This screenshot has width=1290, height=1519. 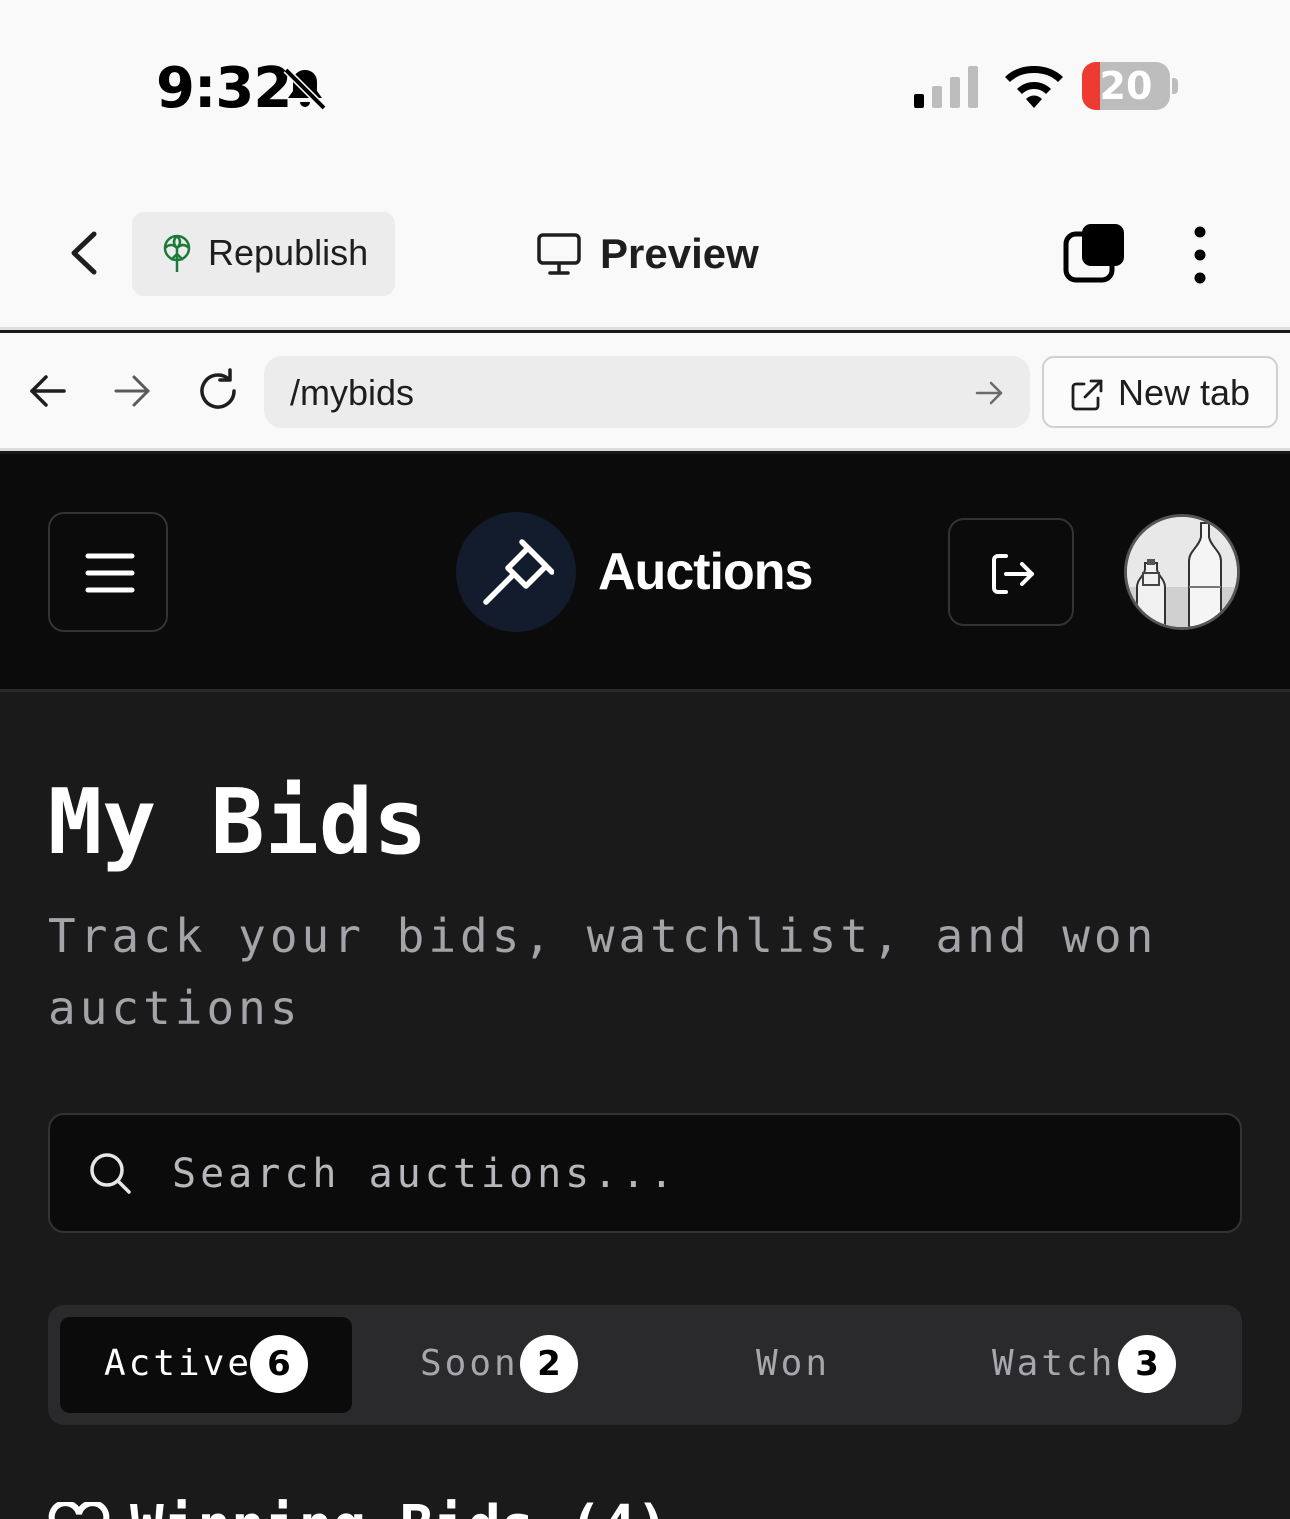 I want to click on republish-button: Republish, so click(x=263, y=254).